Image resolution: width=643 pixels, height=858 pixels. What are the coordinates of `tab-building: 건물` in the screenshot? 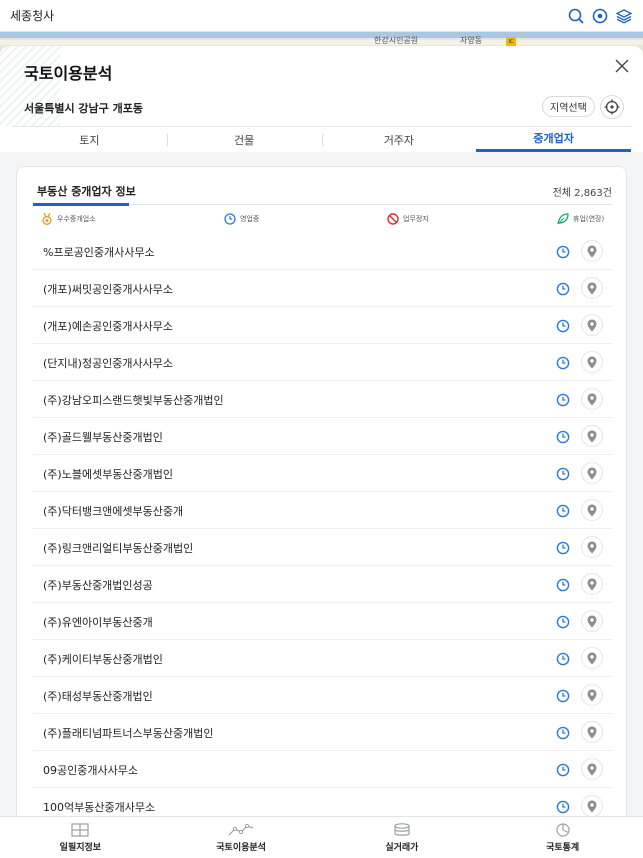 It's located at (244, 139).